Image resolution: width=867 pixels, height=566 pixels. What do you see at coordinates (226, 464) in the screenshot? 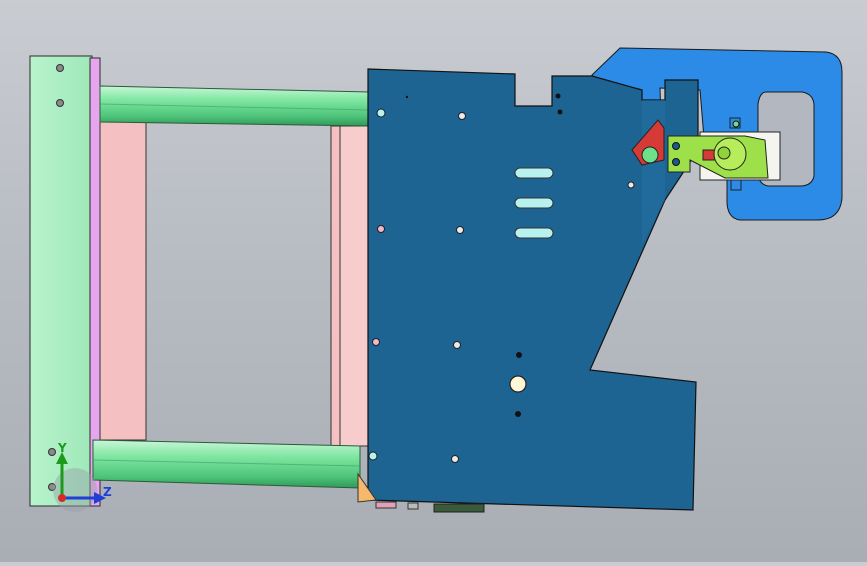
I see `bottom-guide-rod` at bounding box center [226, 464].